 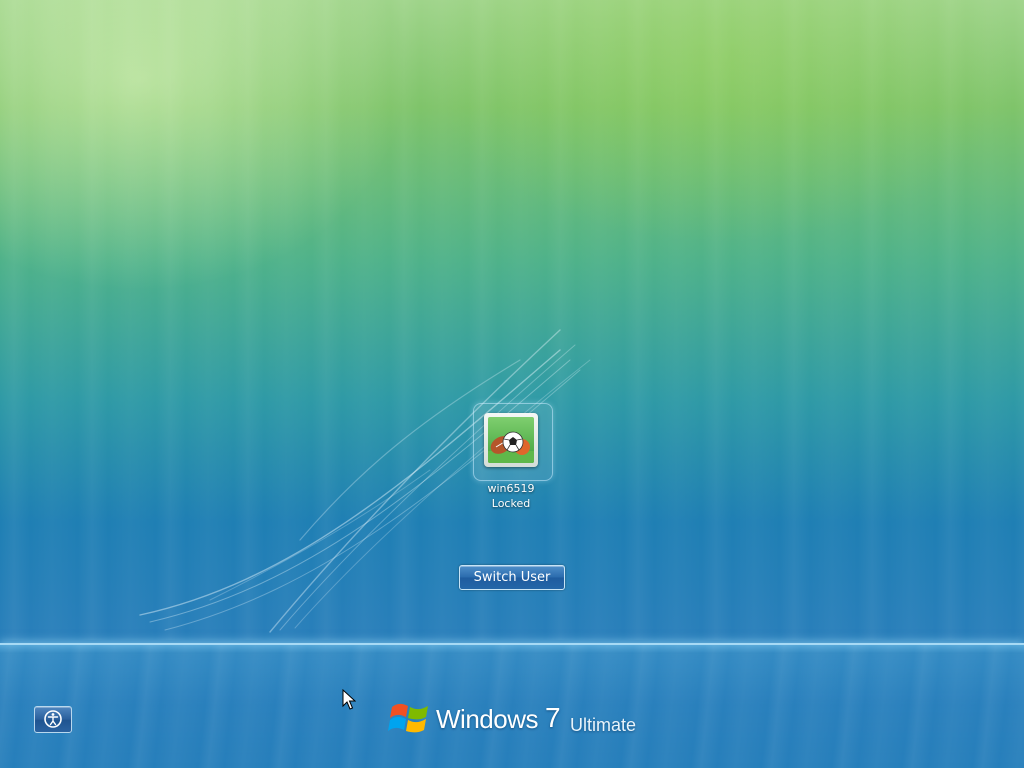 I want to click on product-version: 7, so click(x=553, y=717).